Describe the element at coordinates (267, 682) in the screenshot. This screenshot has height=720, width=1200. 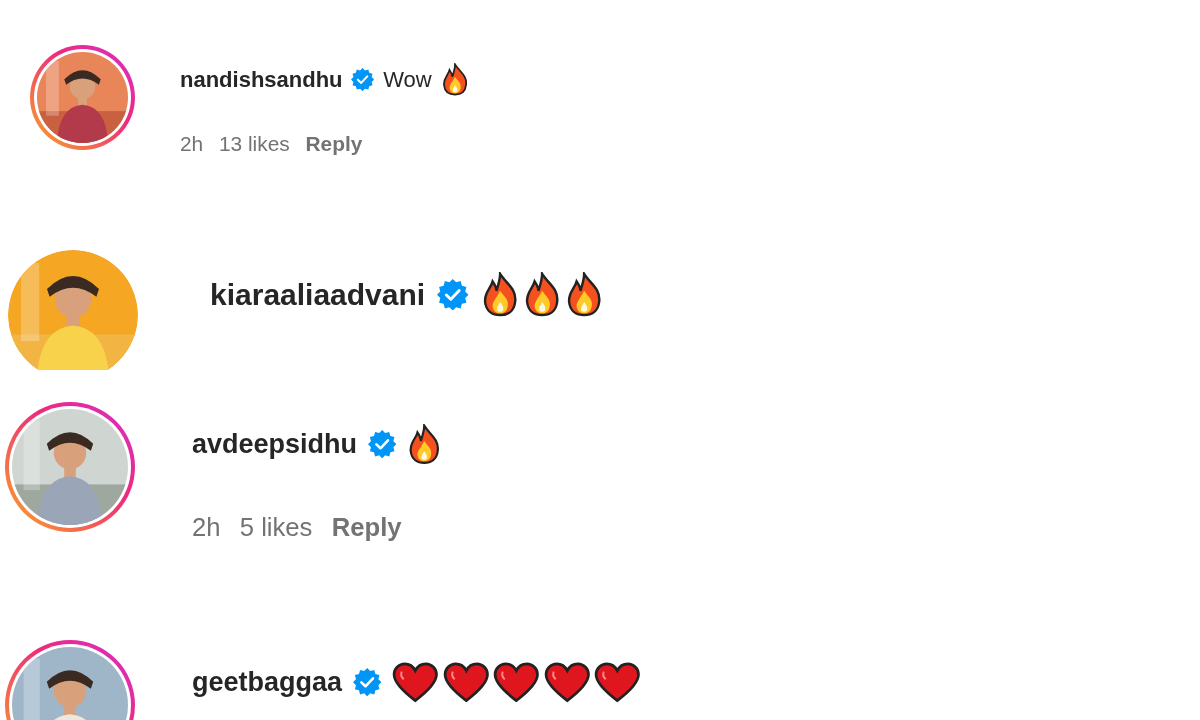
I see `username-link: geetbaggaa` at that location.